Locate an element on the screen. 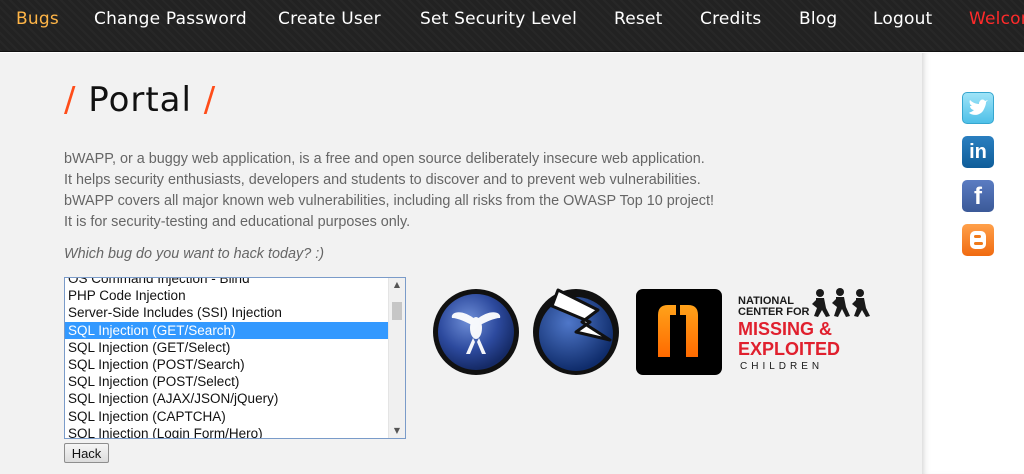 The width and height of the screenshot is (1024, 474). twitter-bird-icon is located at coordinates (978, 107).